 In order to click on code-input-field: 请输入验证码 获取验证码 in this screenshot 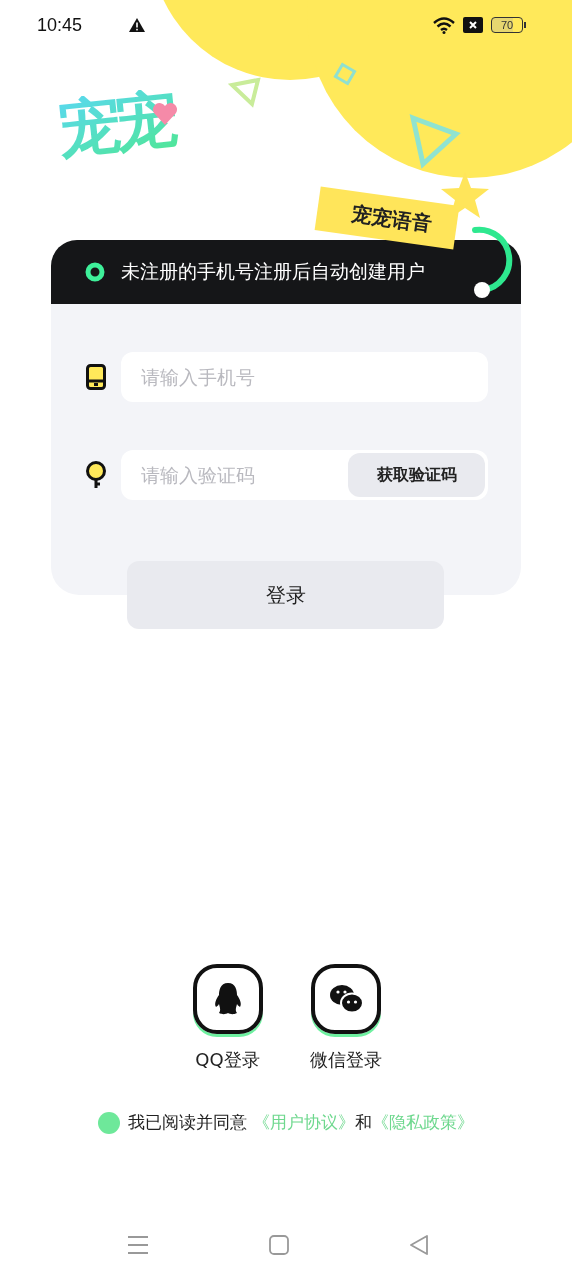, I will do `click(304, 475)`.